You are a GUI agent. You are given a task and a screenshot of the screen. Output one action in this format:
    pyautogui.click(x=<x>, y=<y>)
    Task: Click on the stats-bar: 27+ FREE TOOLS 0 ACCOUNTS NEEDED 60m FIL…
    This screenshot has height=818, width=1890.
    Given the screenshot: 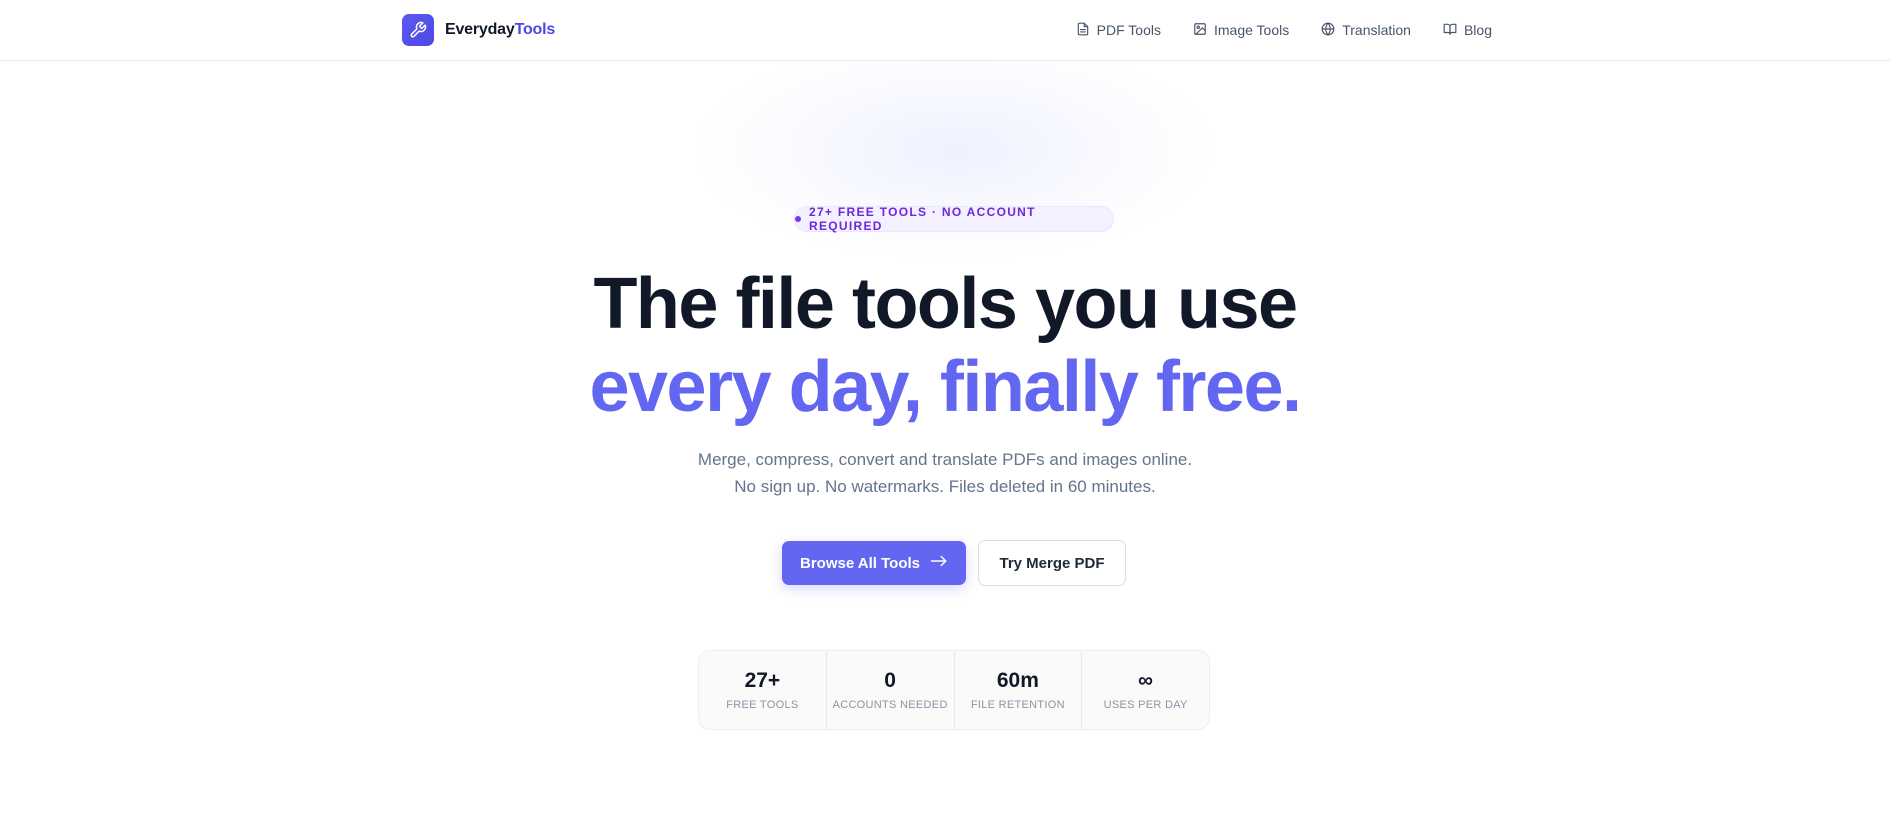 What is the action you would take?
    pyautogui.click(x=954, y=690)
    